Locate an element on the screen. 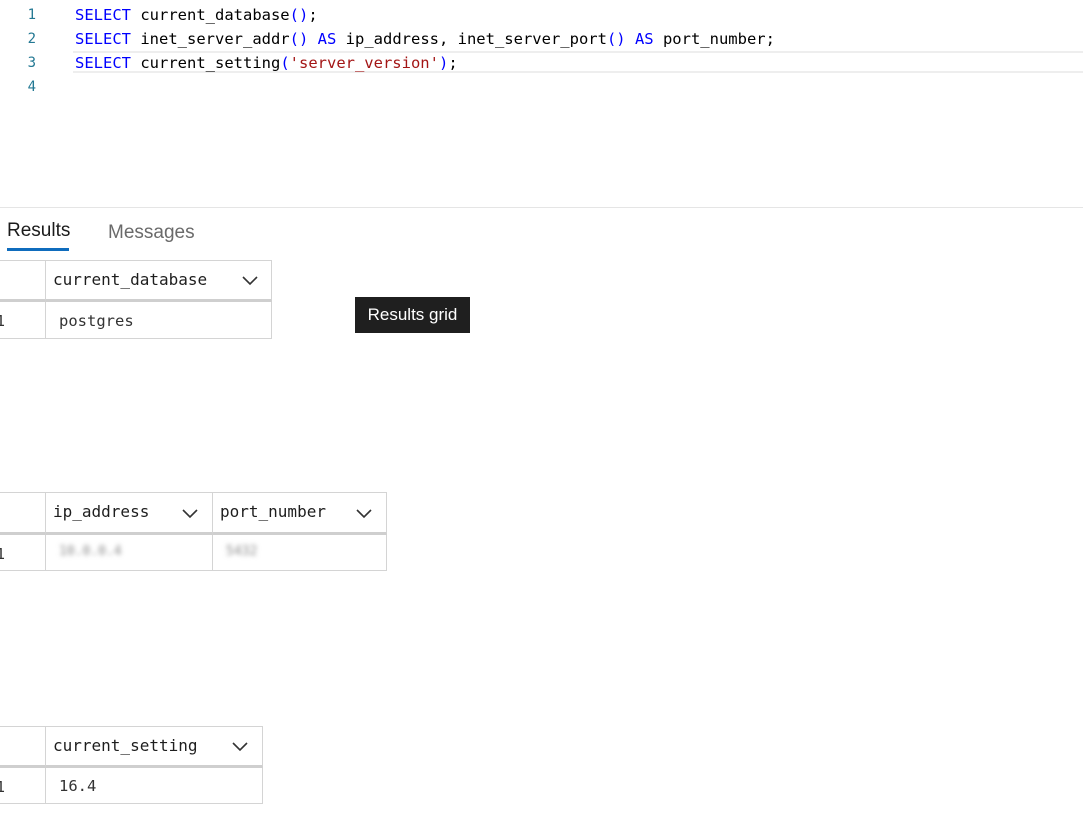 The image size is (1083, 838). editor-line: 4 is located at coordinates (541, 87).